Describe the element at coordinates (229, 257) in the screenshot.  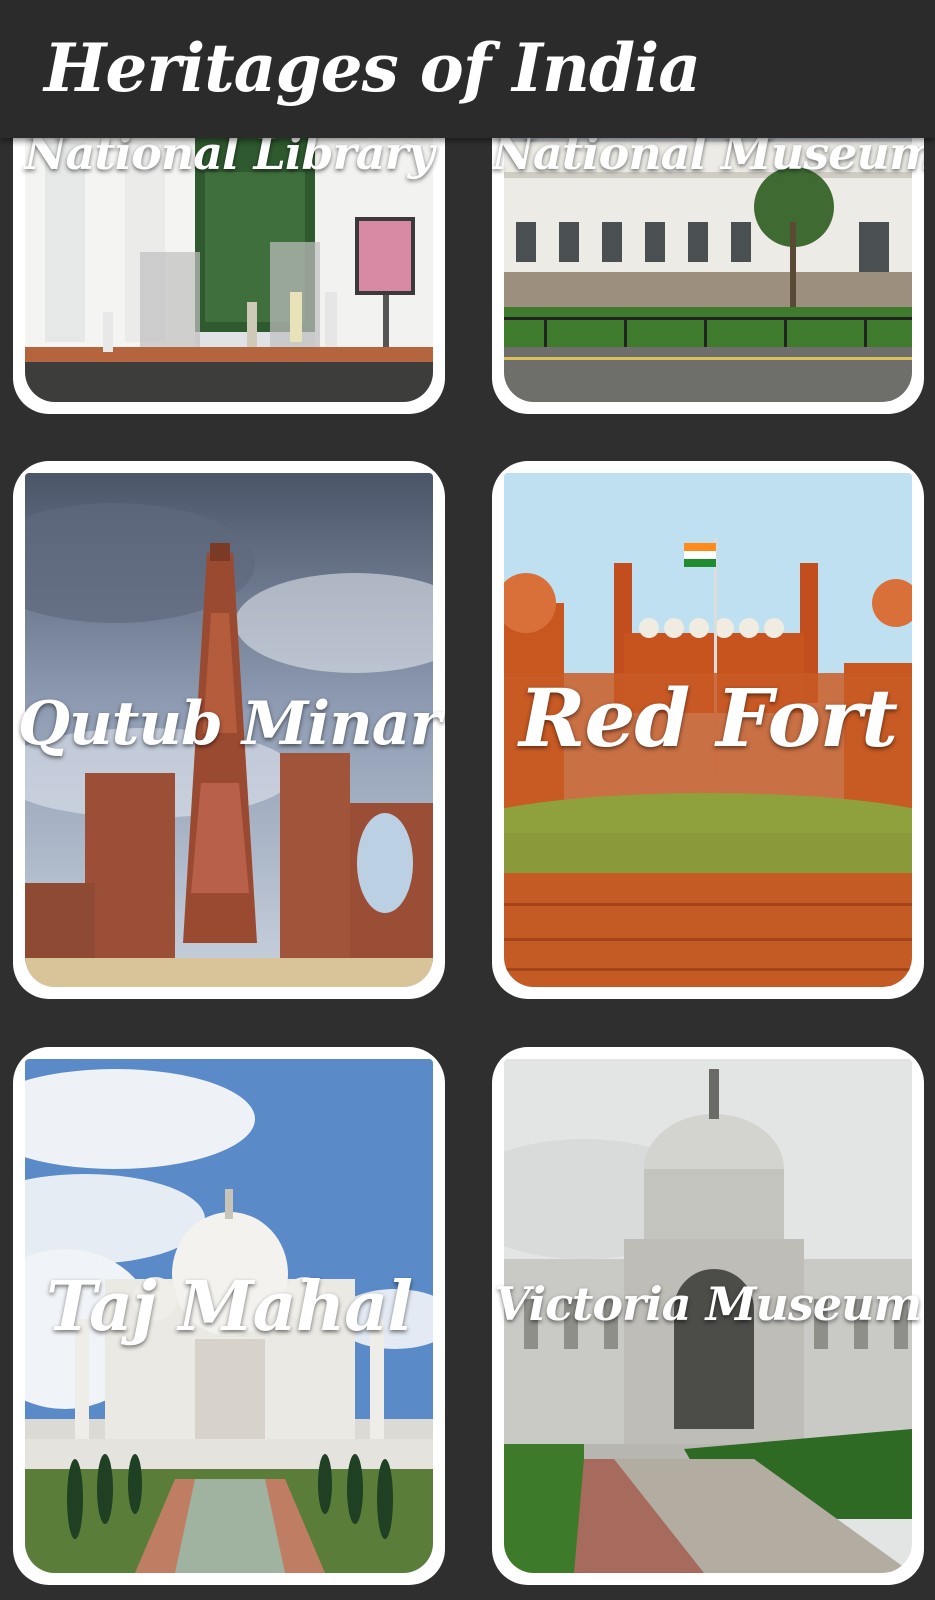
I see `heritage-card-national-library: National Library` at that location.